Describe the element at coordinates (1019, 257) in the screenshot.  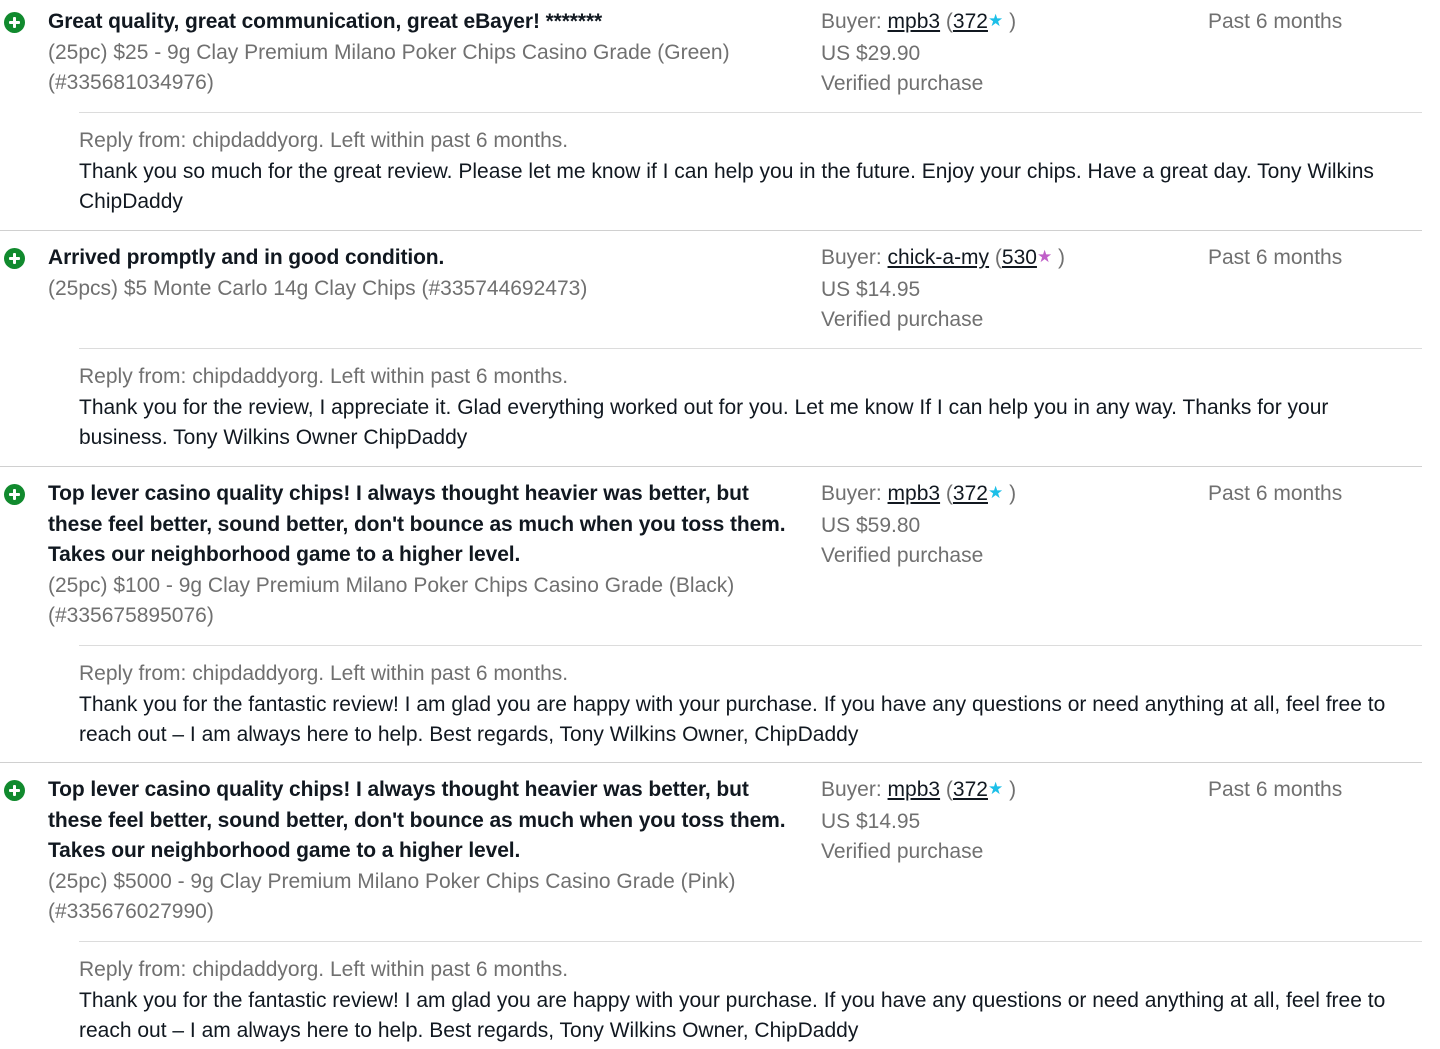
I see `feedback-score-link: 530` at that location.